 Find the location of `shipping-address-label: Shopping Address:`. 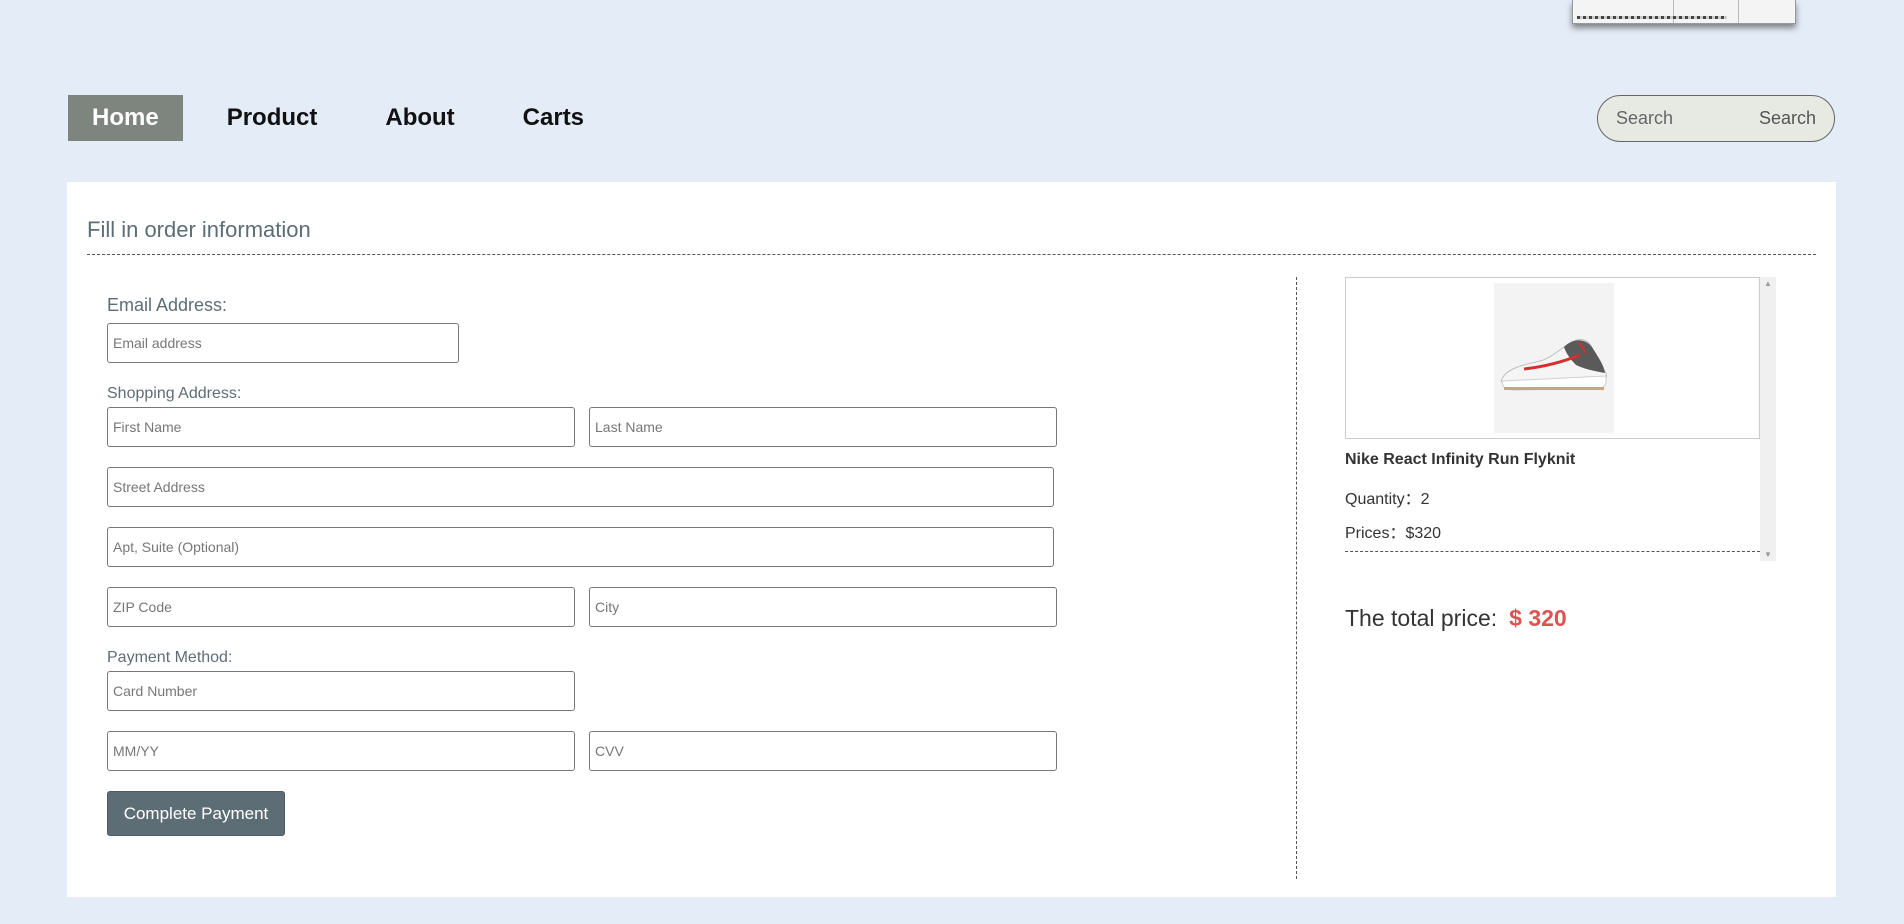

shipping-address-label: Shopping Address: is located at coordinates (174, 393).